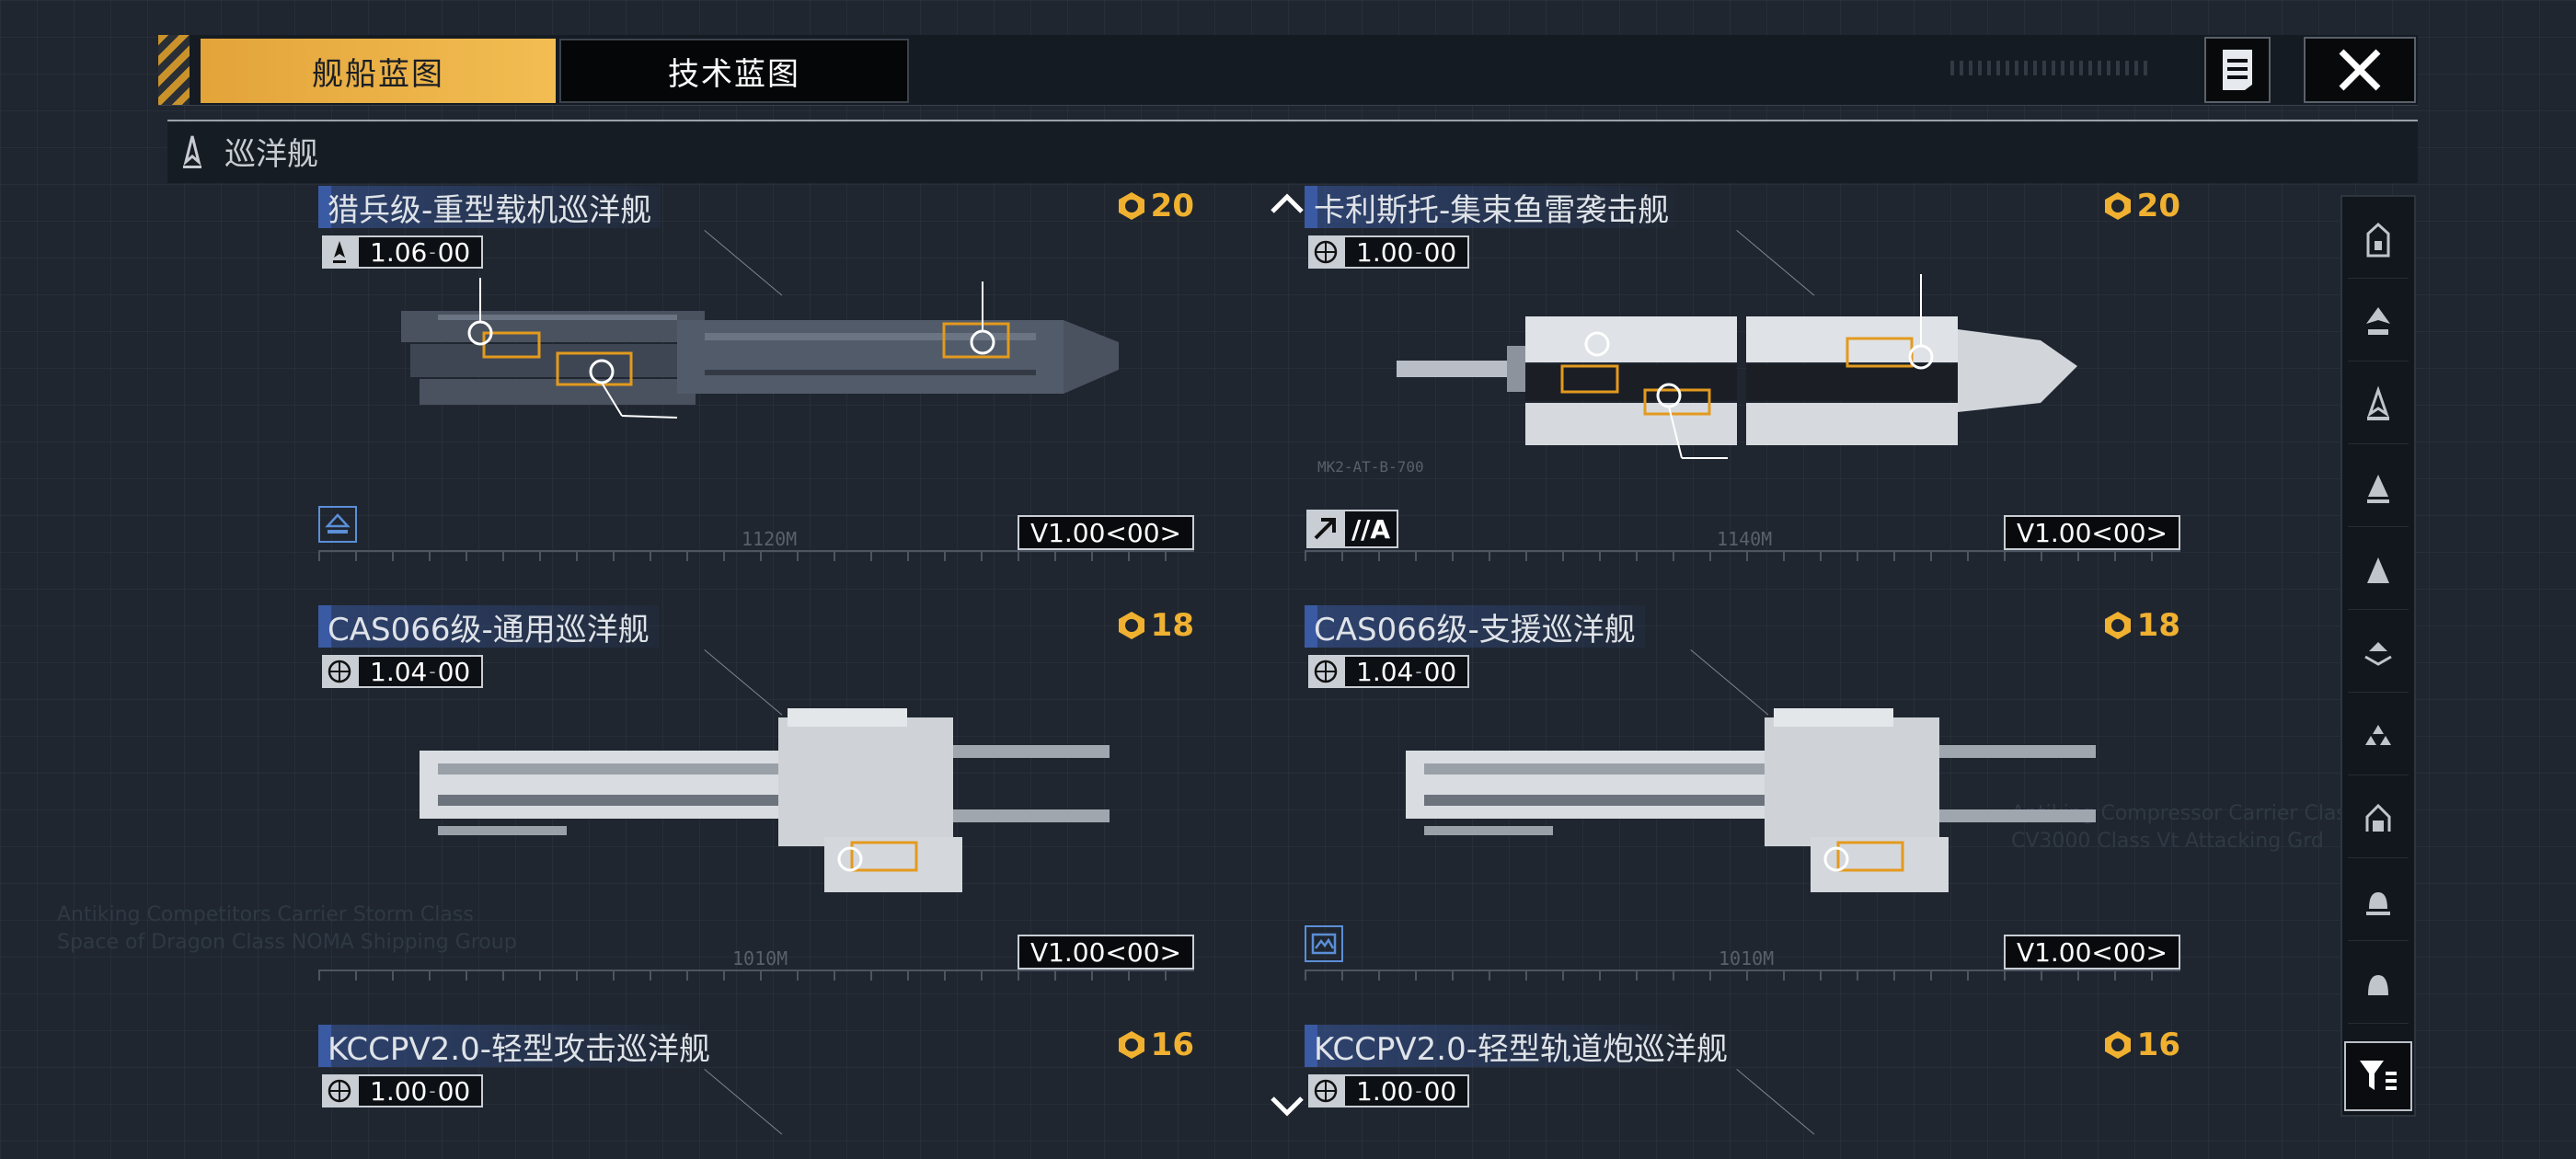  I want to click on filter-corvette, so click(2378, 736).